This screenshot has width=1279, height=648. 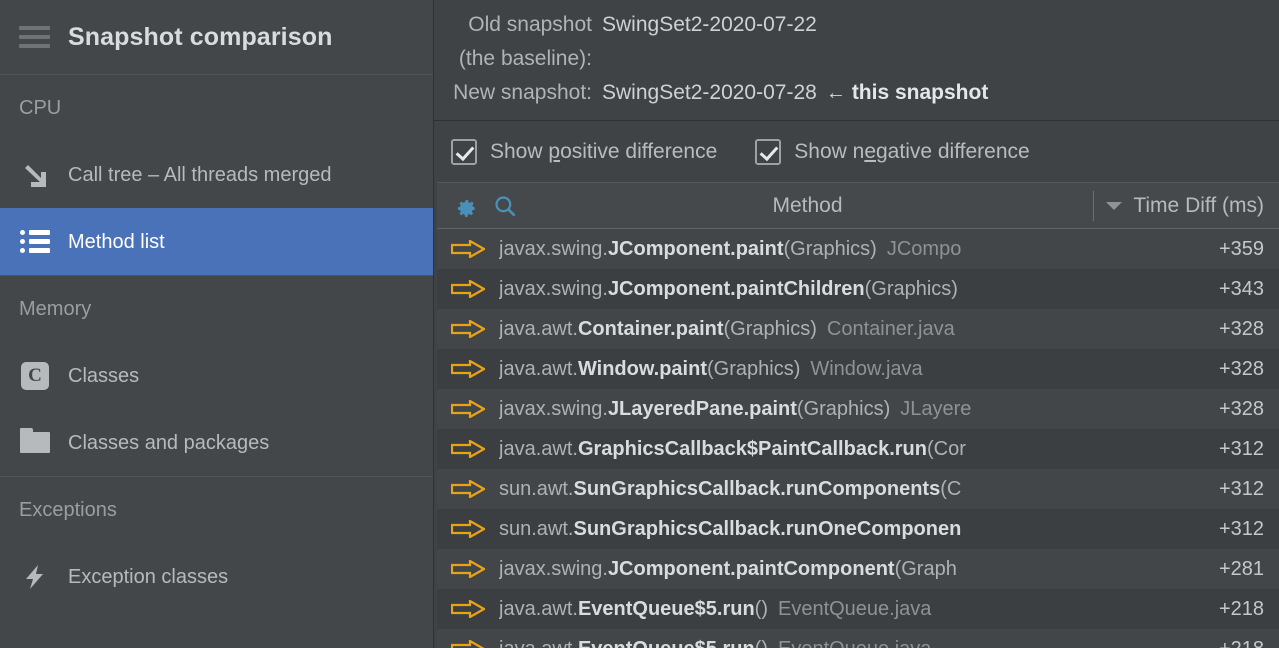 What do you see at coordinates (953, 151) in the screenshot?
I see `label-post: gative difference` at bounding box center [953, 151].